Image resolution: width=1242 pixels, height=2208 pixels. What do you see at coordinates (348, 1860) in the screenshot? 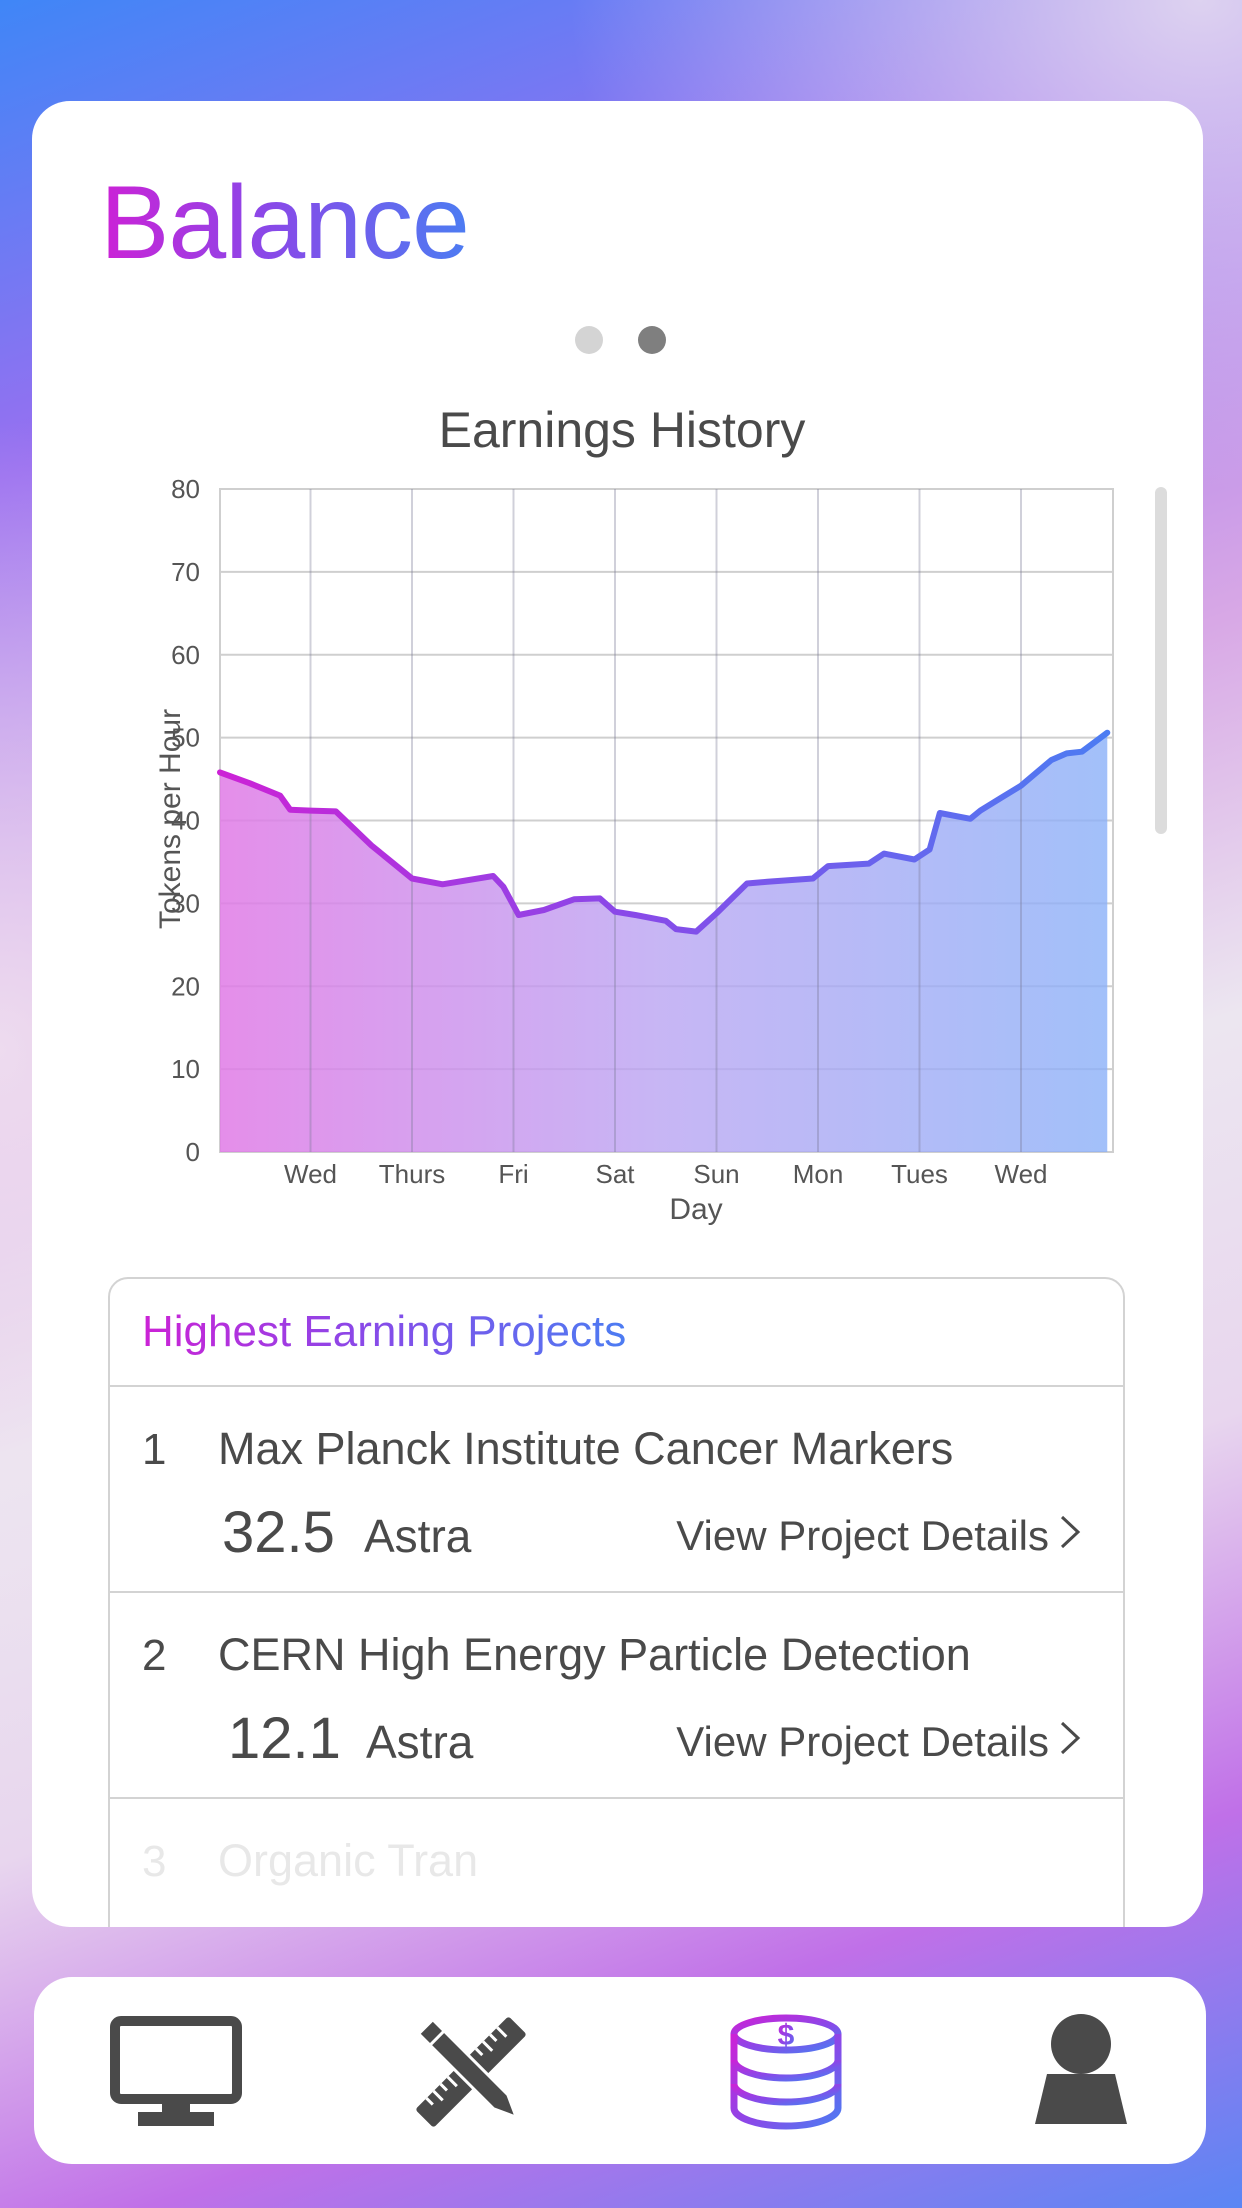
I see `project-name: Organic Tran` at bounding box center [348, 1860].